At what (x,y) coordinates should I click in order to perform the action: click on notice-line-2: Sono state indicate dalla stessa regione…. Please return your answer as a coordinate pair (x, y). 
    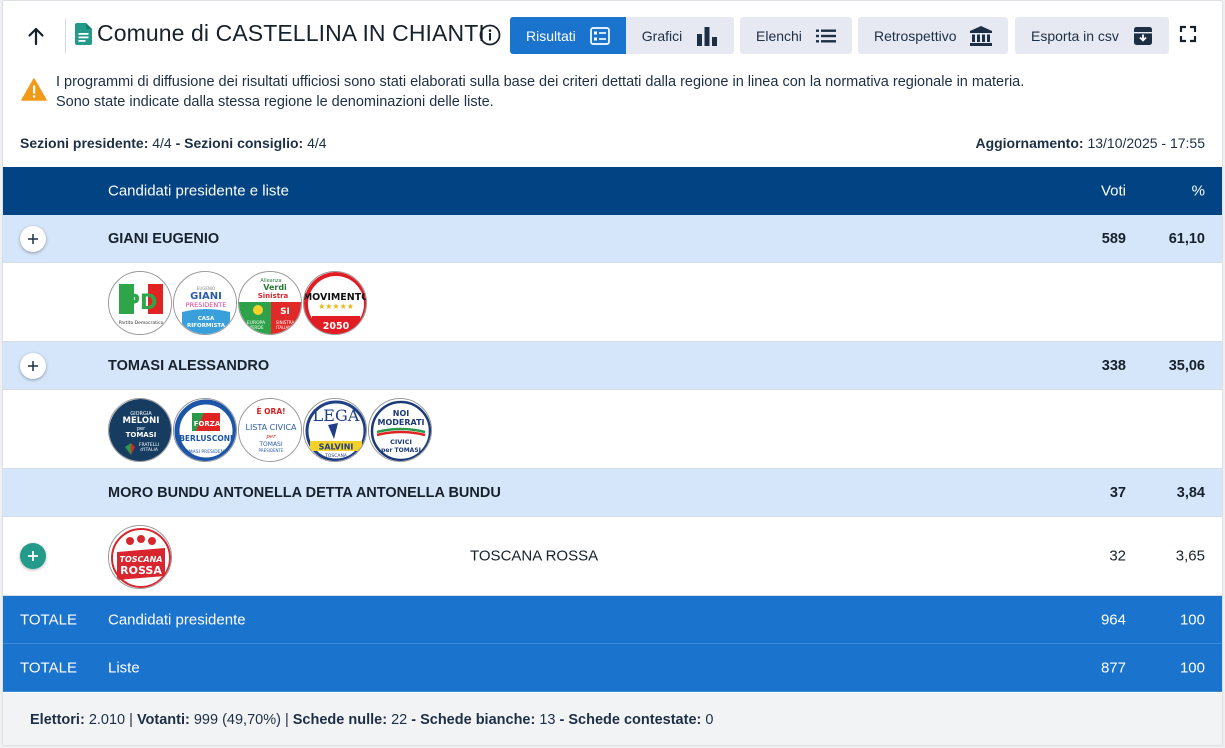
    Looking at the image, I should click on (275, 101).